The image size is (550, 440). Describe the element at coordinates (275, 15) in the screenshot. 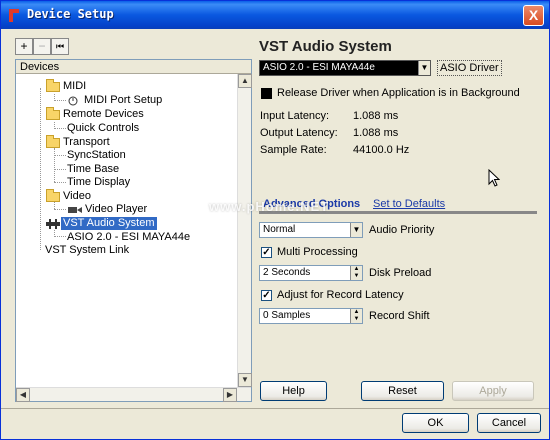

I see `title-bar: Device Setup X` at that location.